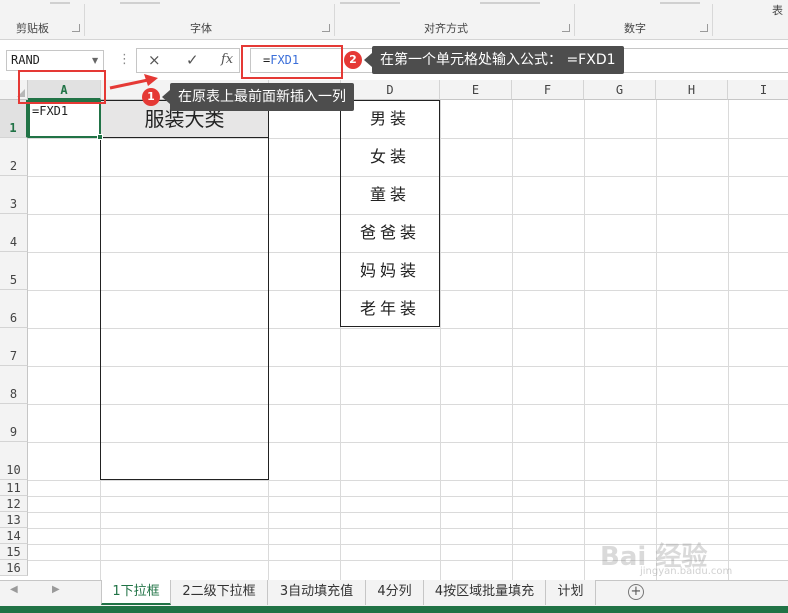 The height and width of the screenshot is (613, 788). I want to click on column-header-f: F, so click(548, 90).